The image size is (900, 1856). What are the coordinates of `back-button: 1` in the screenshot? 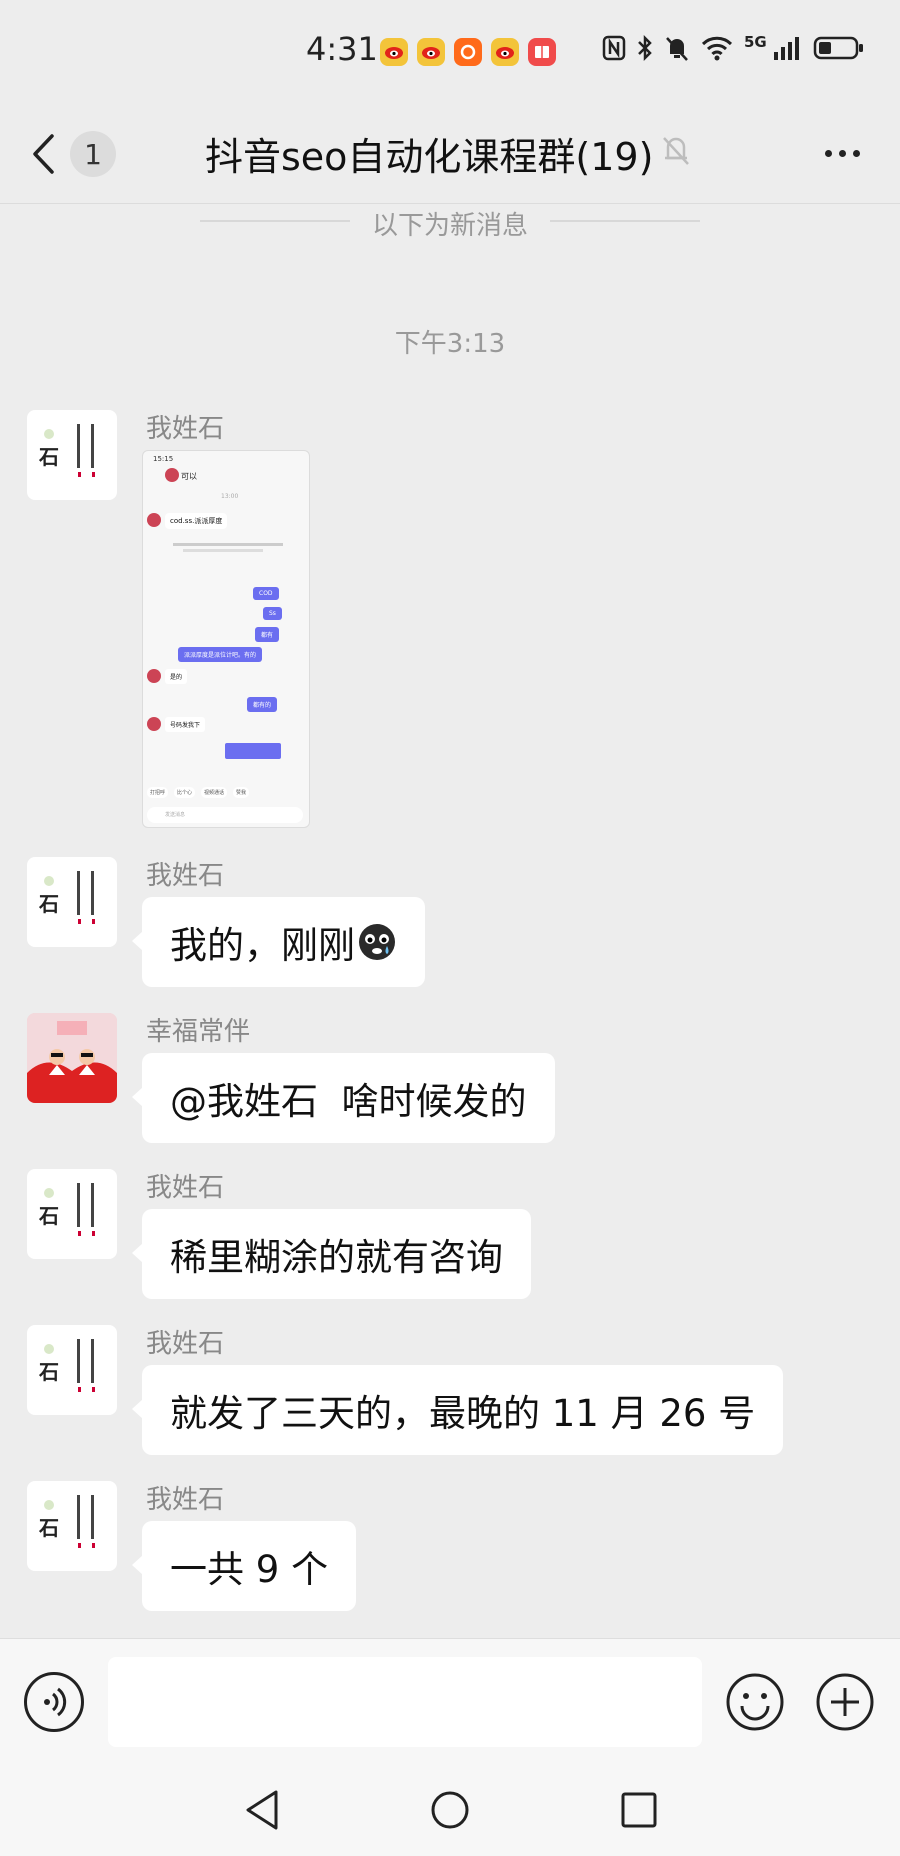 It's located at (80, 154).